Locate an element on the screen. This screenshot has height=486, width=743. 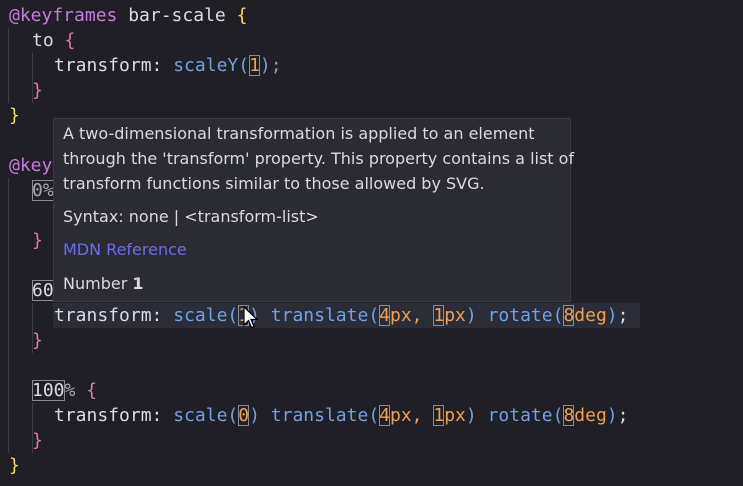
code-line: @keyframes bar-scale { is located at coordinates (128, 15).